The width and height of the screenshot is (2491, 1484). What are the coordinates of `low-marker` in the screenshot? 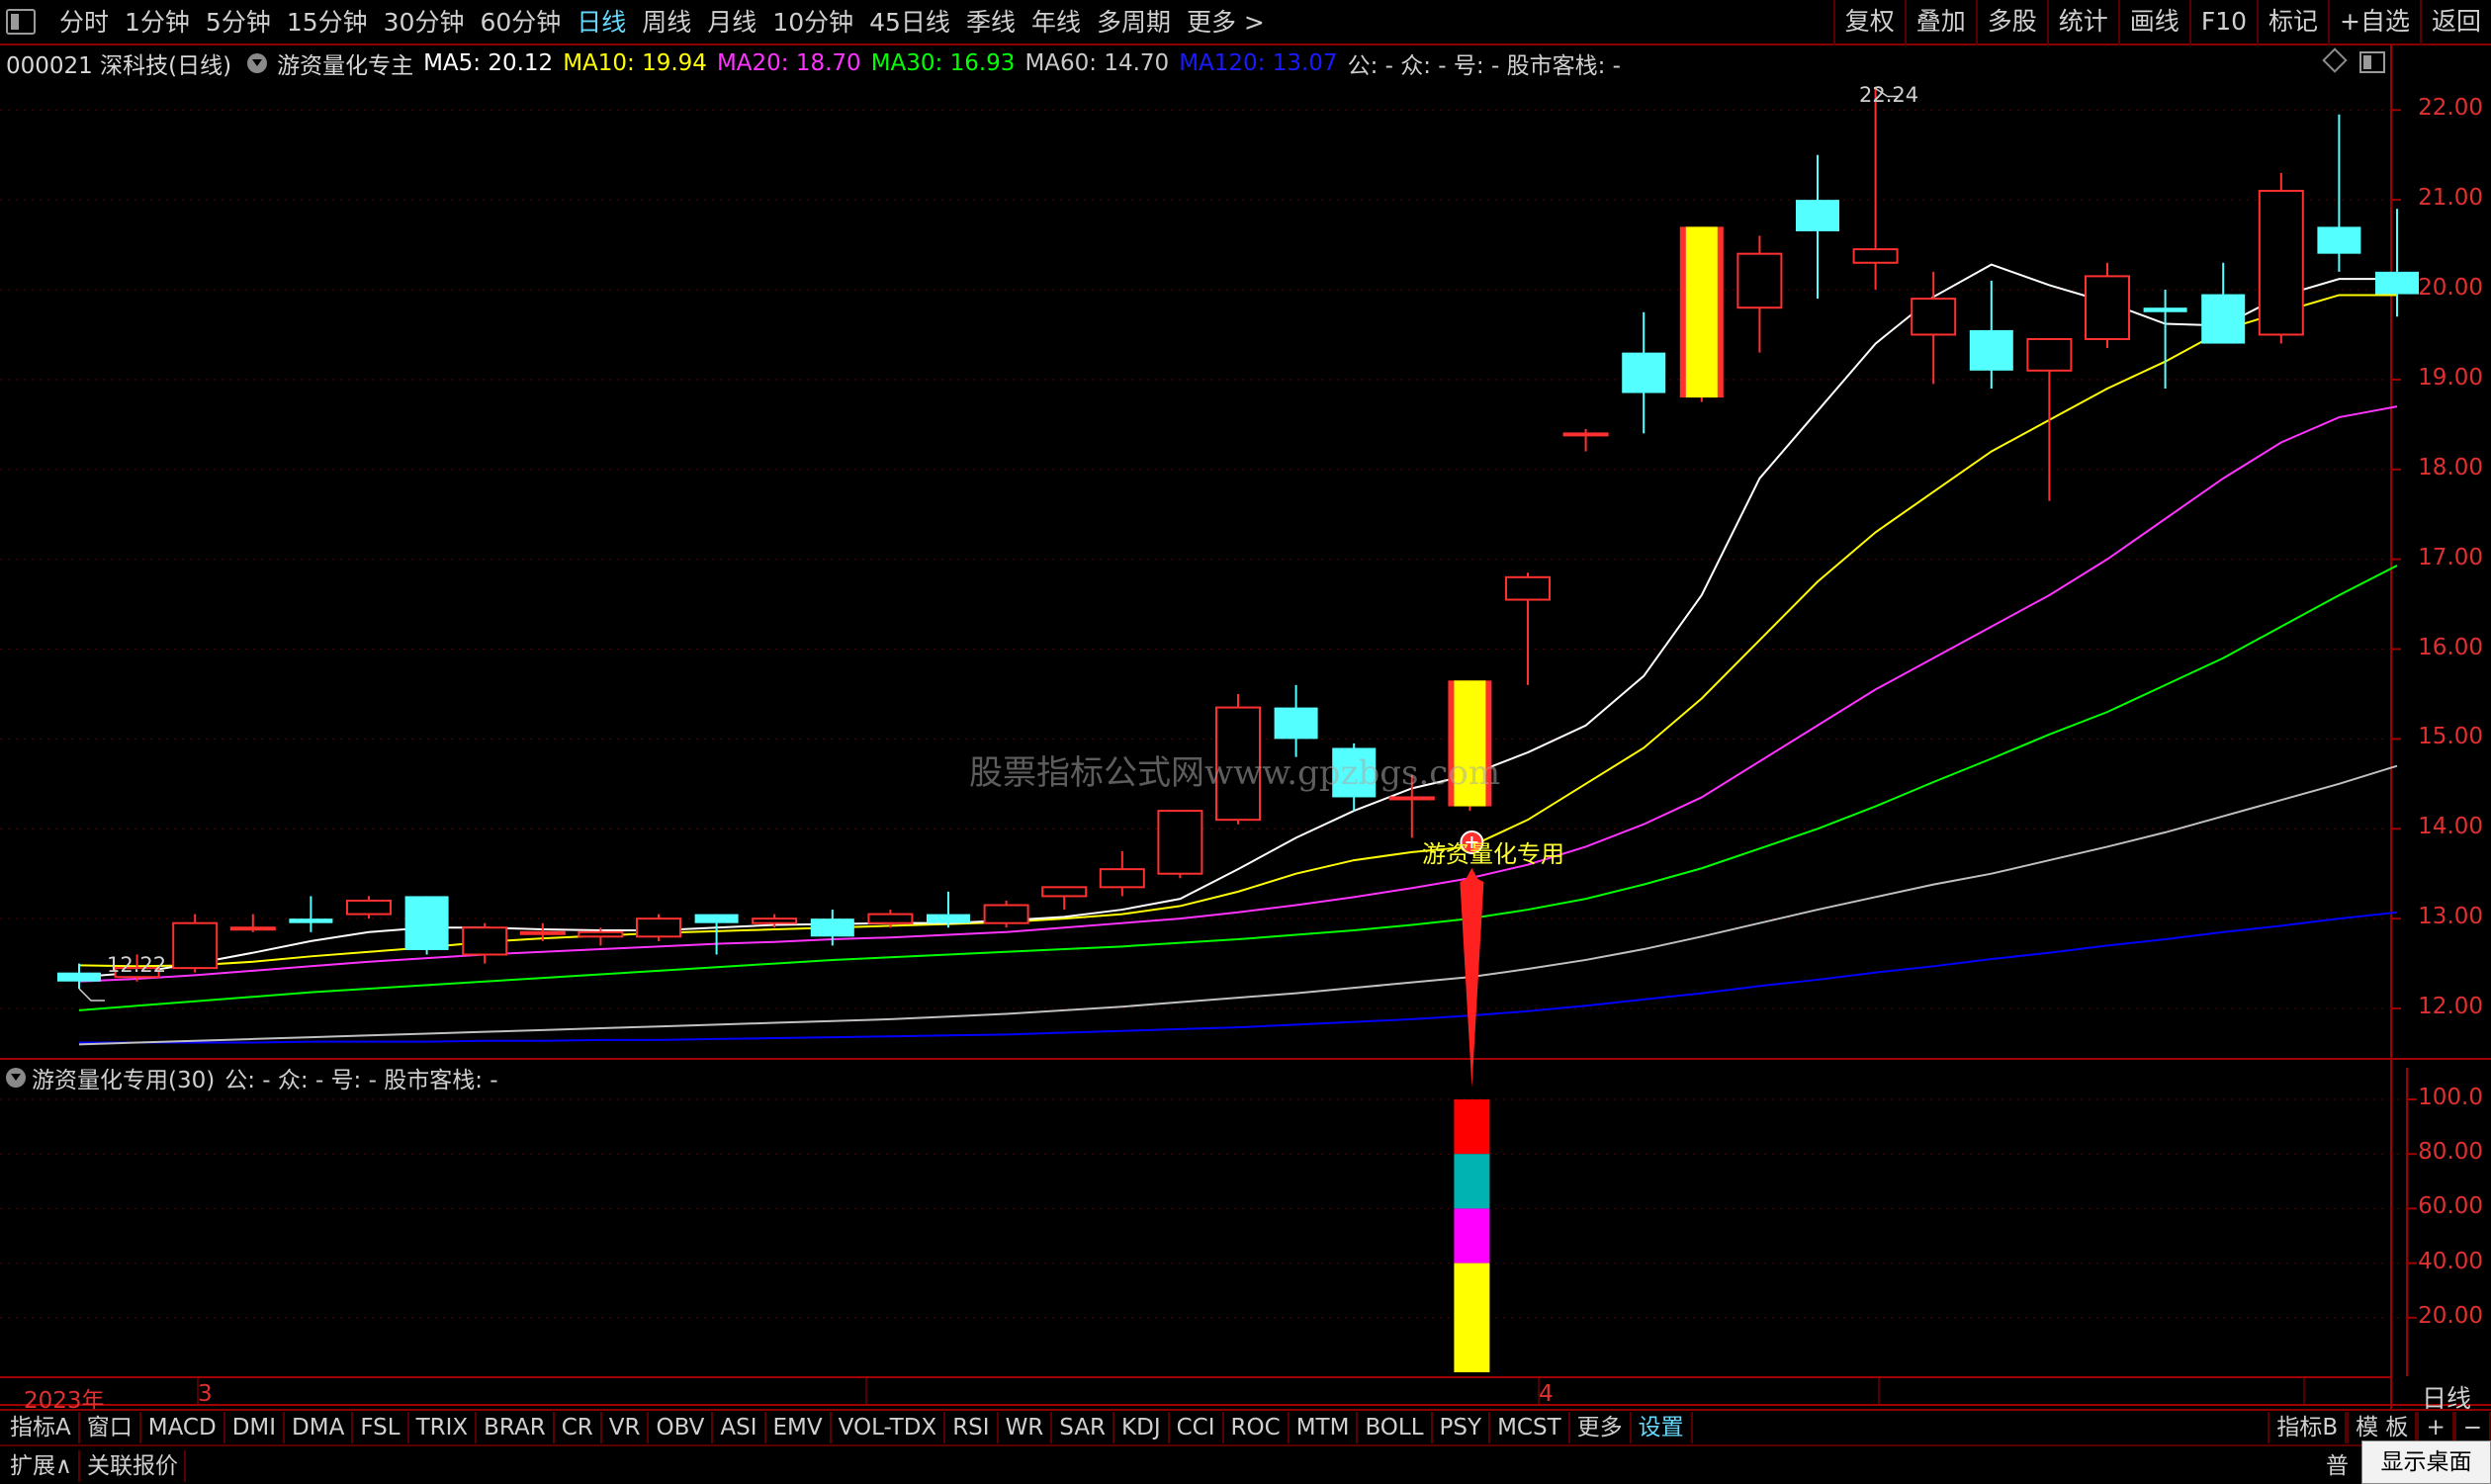 It's located at (91, 995).